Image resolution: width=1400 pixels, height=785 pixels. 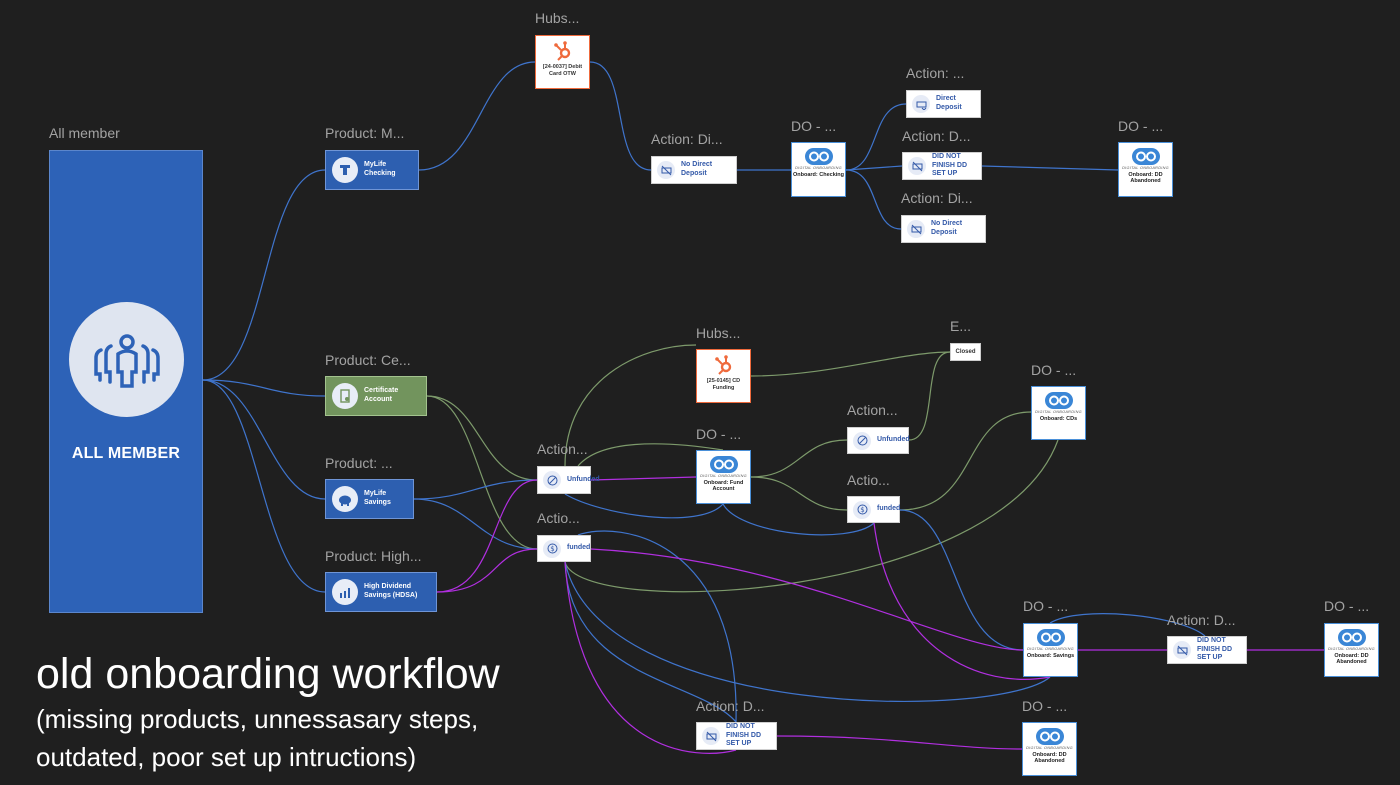 I want to click on funded-node-2: $ funded, so click(x=873, y=509).